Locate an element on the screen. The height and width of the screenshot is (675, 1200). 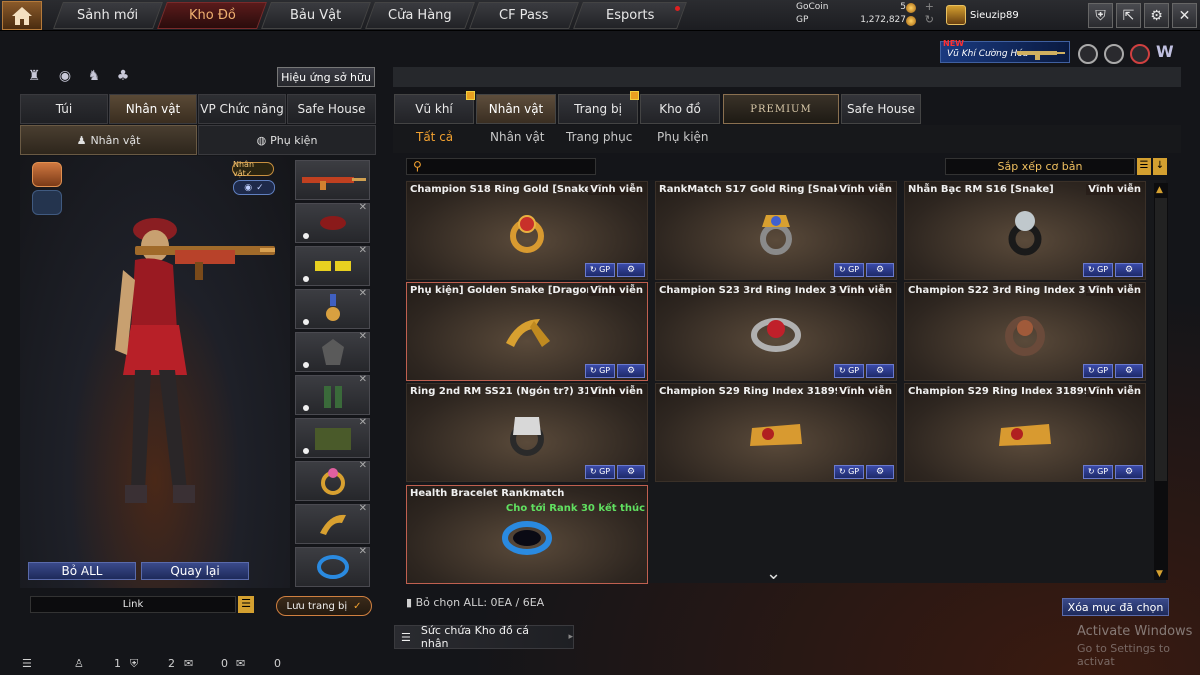
save-equipment-button: Lưu trang bị ✓ is located at coordinates (324, 606).